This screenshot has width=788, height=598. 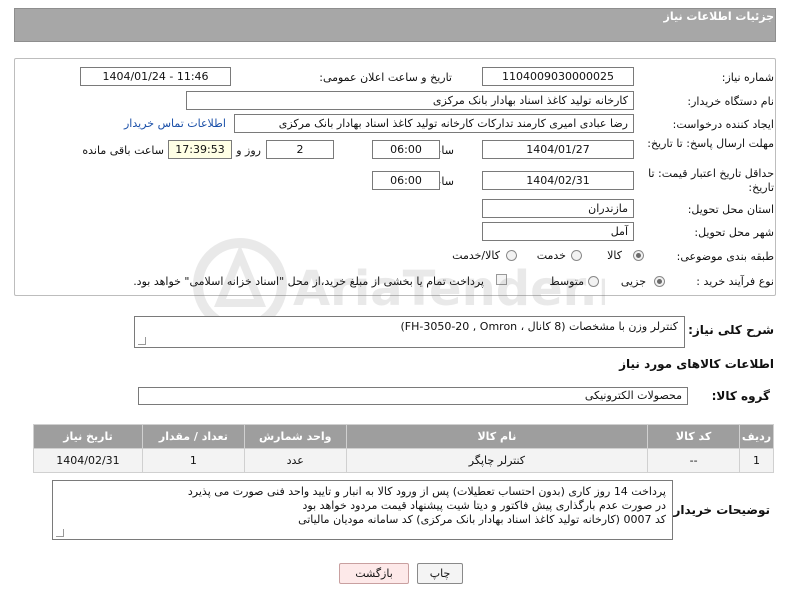 What do you see at coordinates (155, 76) in the screenshot?
I see `announce-datetime-field: 1404/01/24 - 11:46` at bounding box center [155, 76].